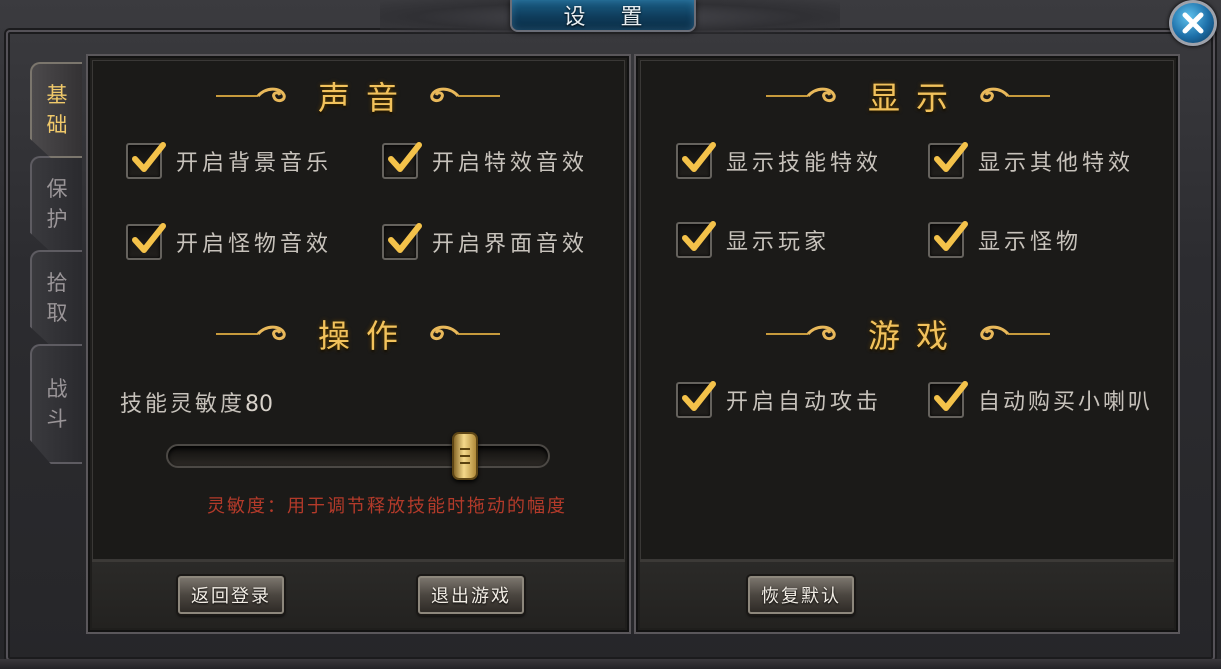  I want to click on checkbox-label: 开启背景音乐, so click(254, 163).